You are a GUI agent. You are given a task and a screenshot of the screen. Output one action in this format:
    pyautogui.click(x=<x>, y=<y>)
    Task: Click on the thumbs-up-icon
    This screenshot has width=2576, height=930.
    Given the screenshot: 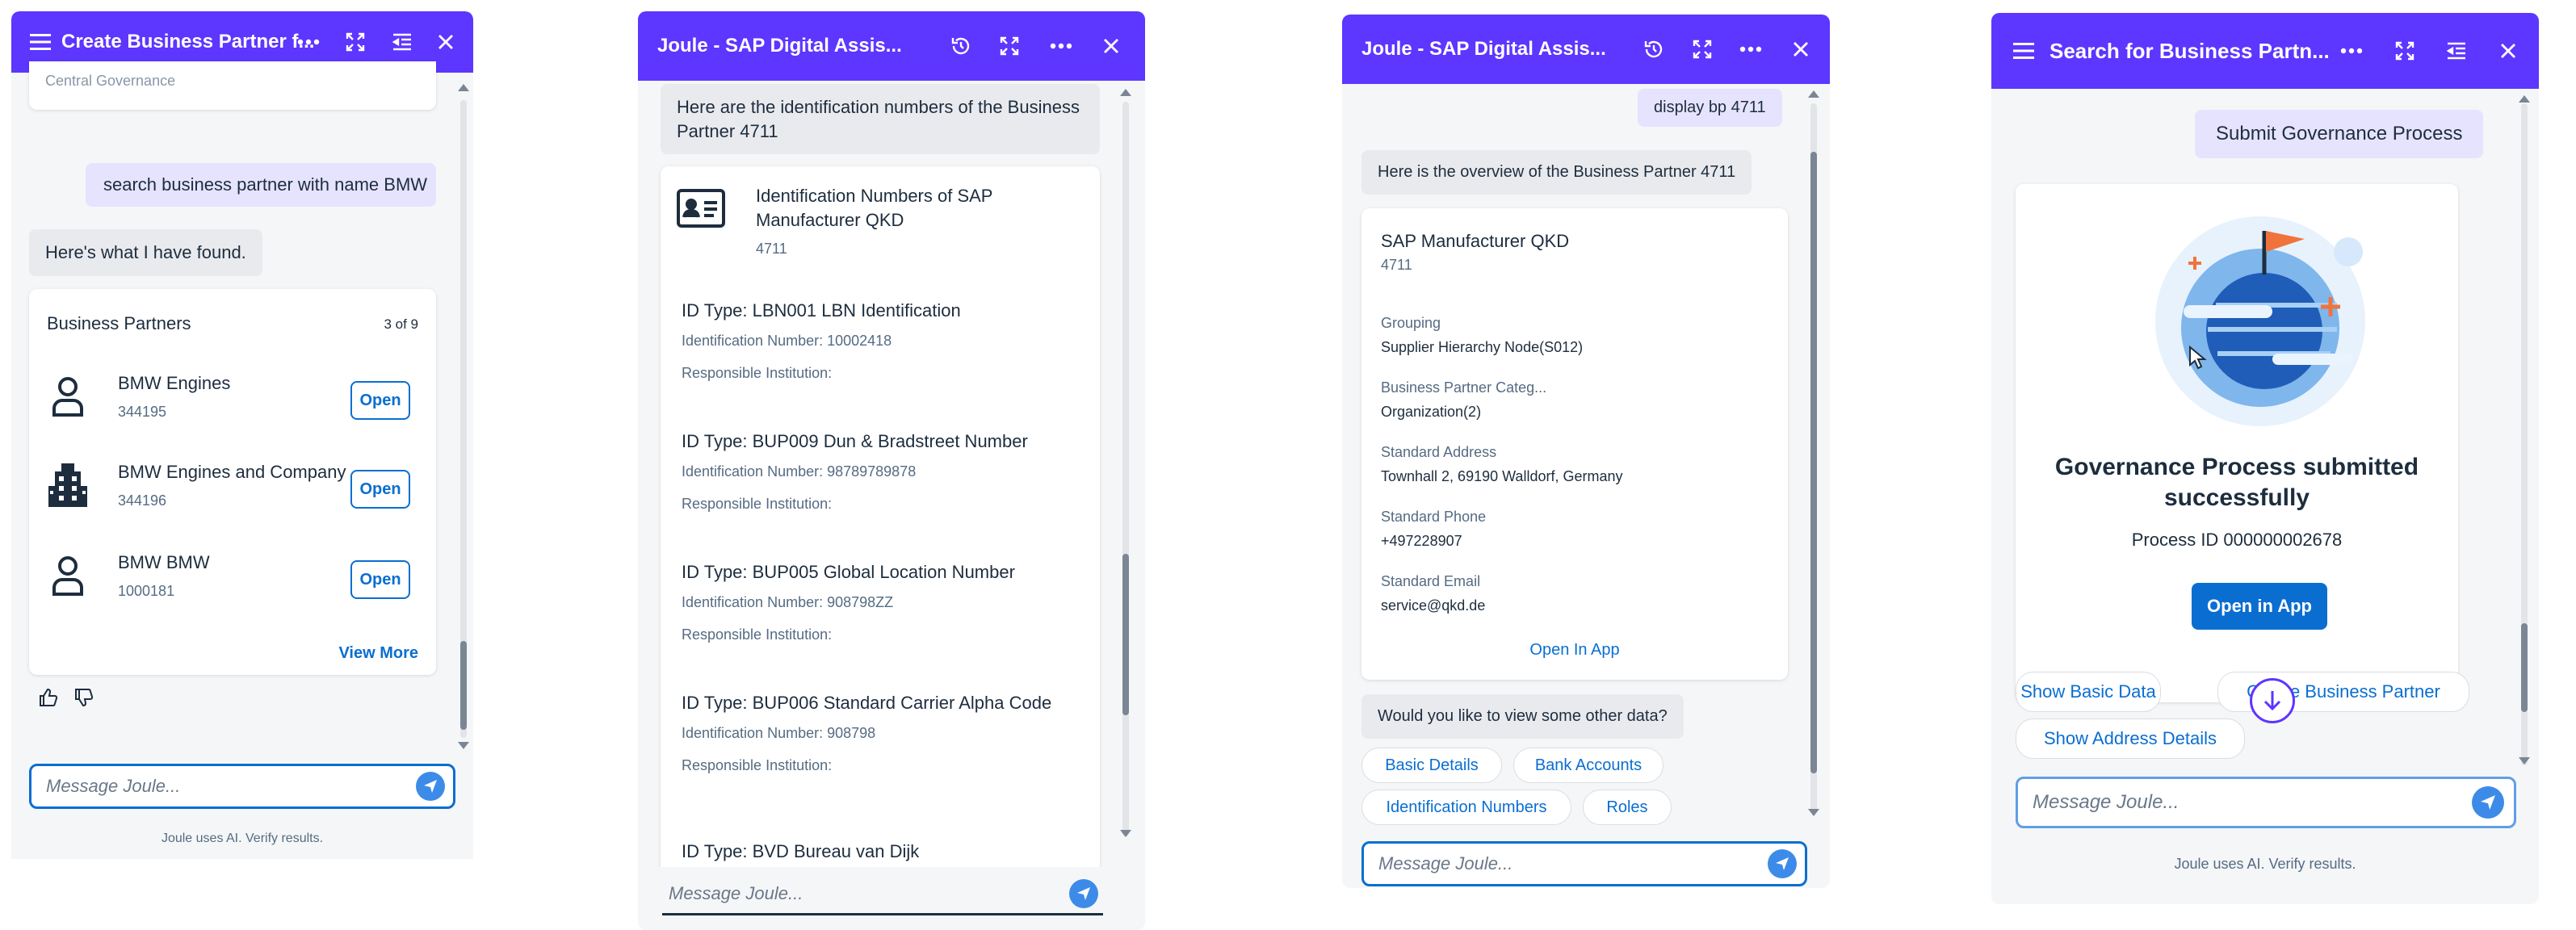 What is the action you would take?
    pyautogui.click(x=48, y=699)
    